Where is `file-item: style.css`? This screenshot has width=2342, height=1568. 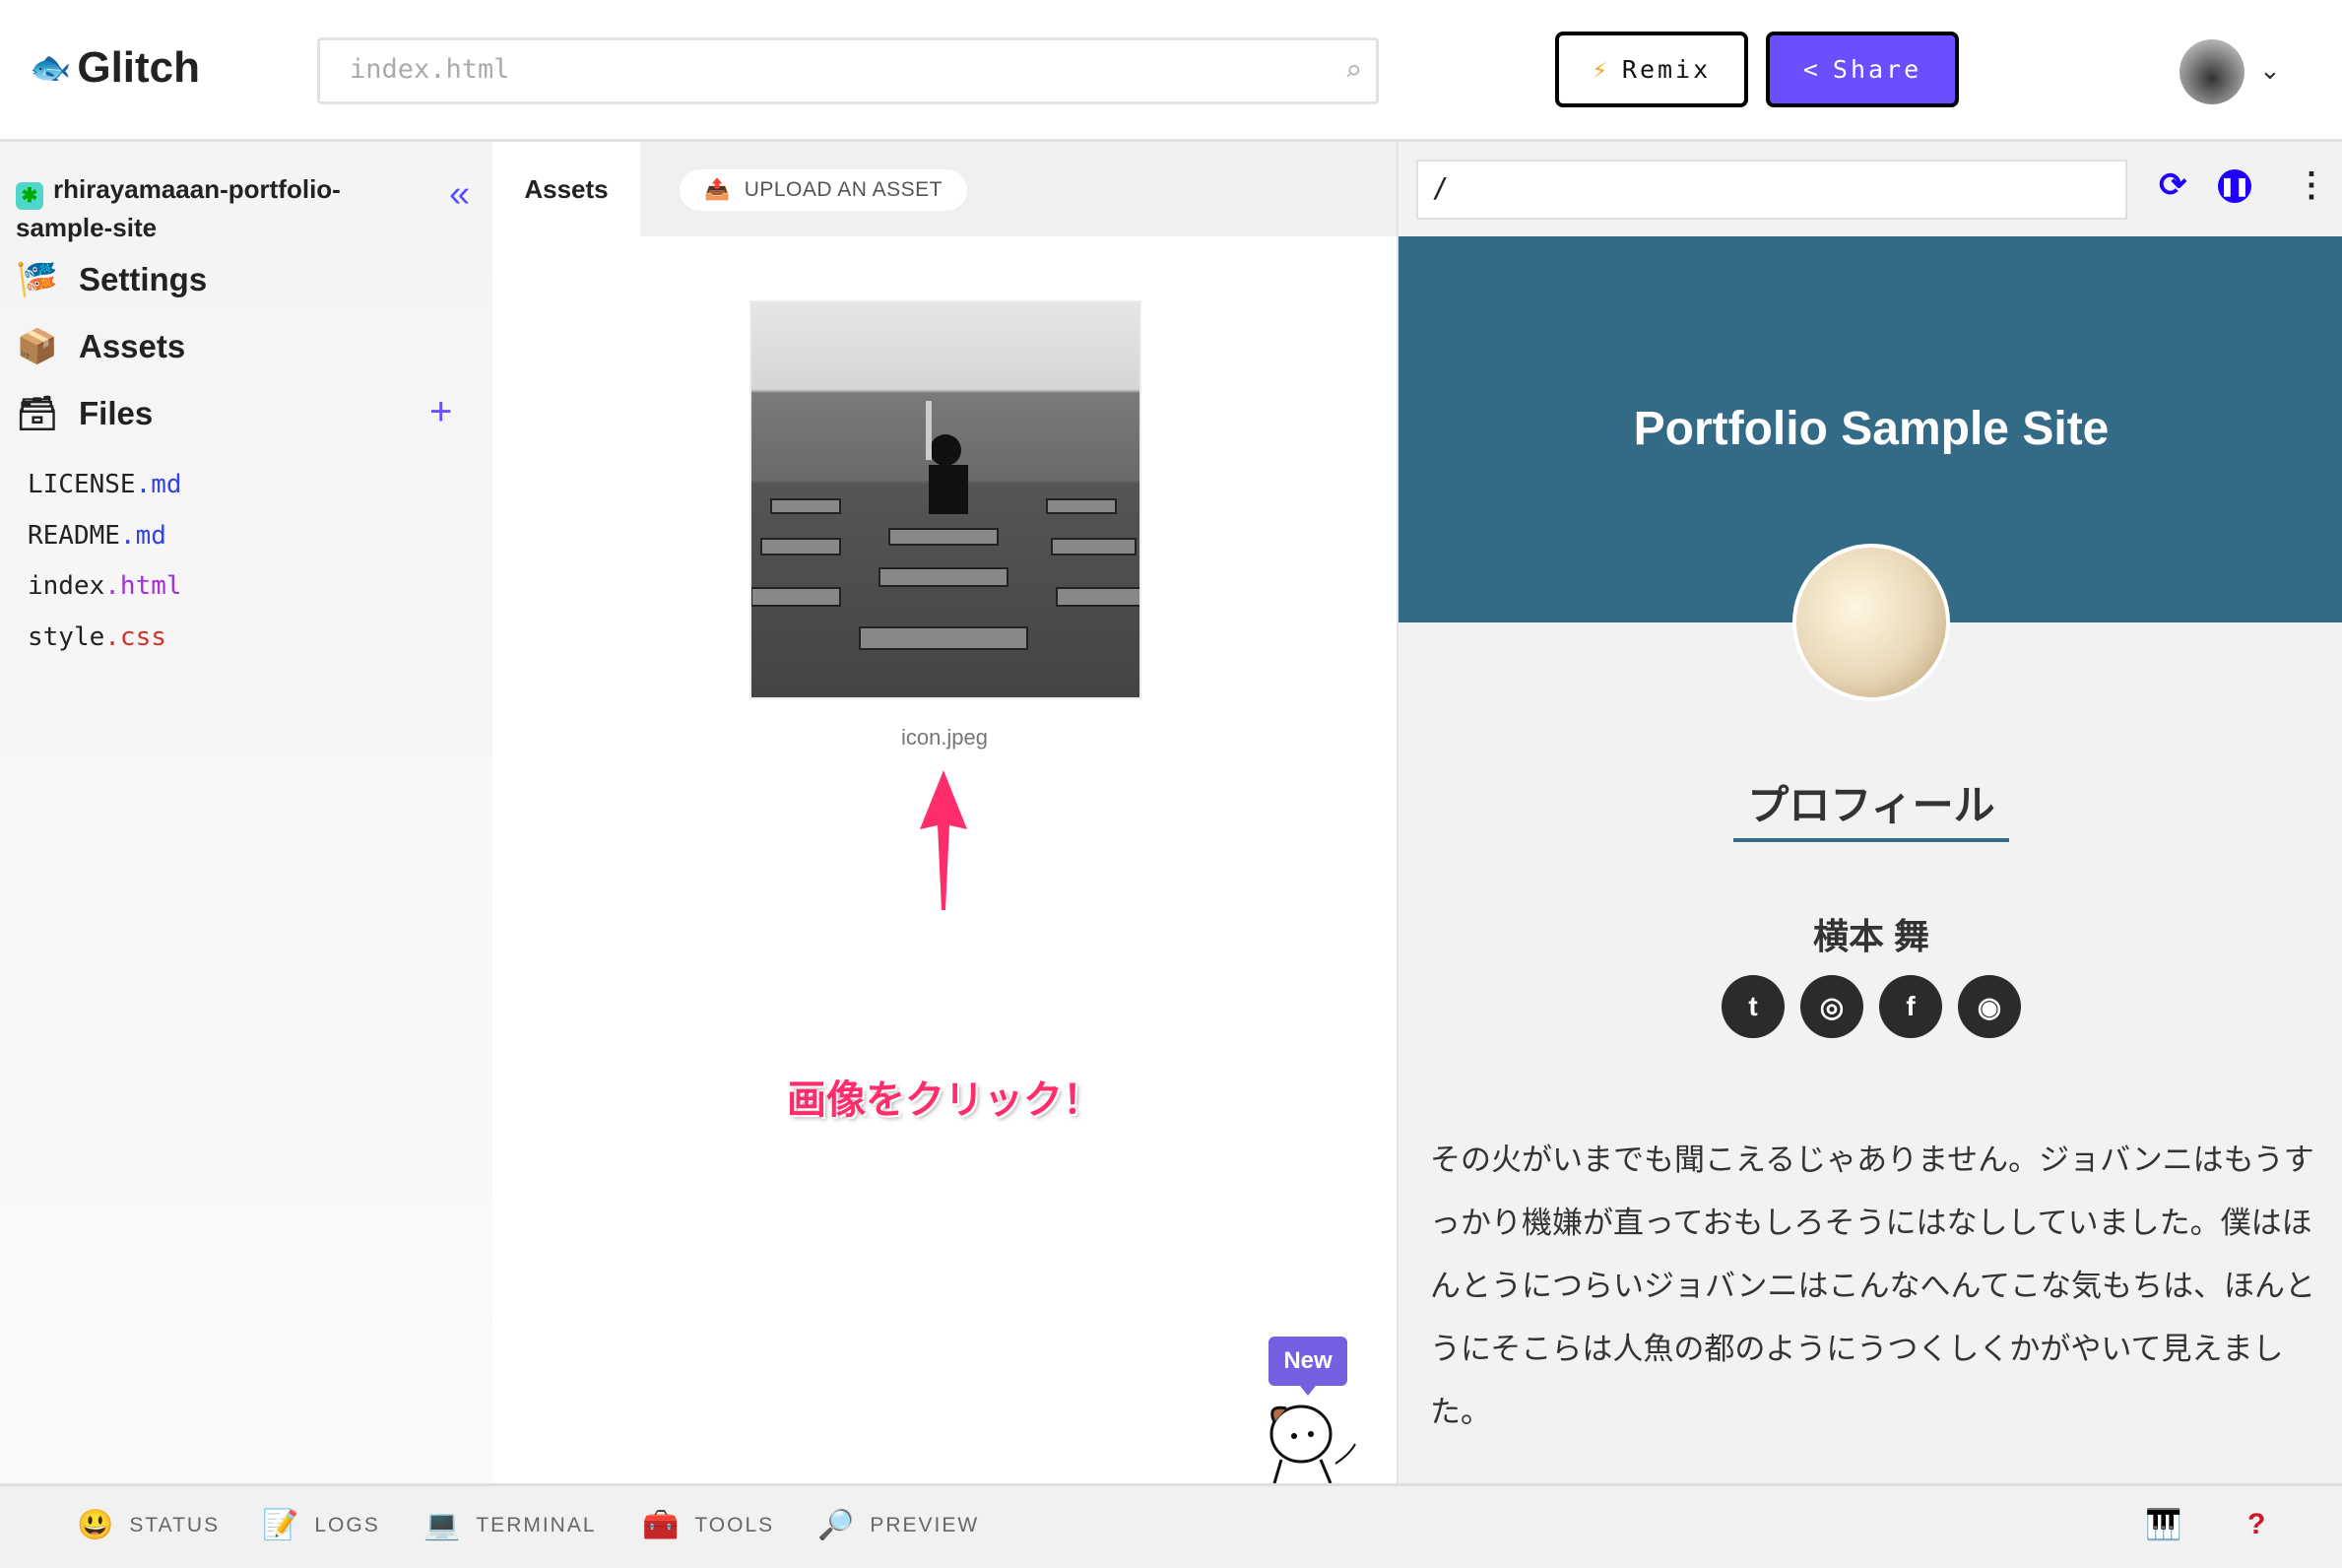 file-item: style.css is located at coordinates (97, 637).